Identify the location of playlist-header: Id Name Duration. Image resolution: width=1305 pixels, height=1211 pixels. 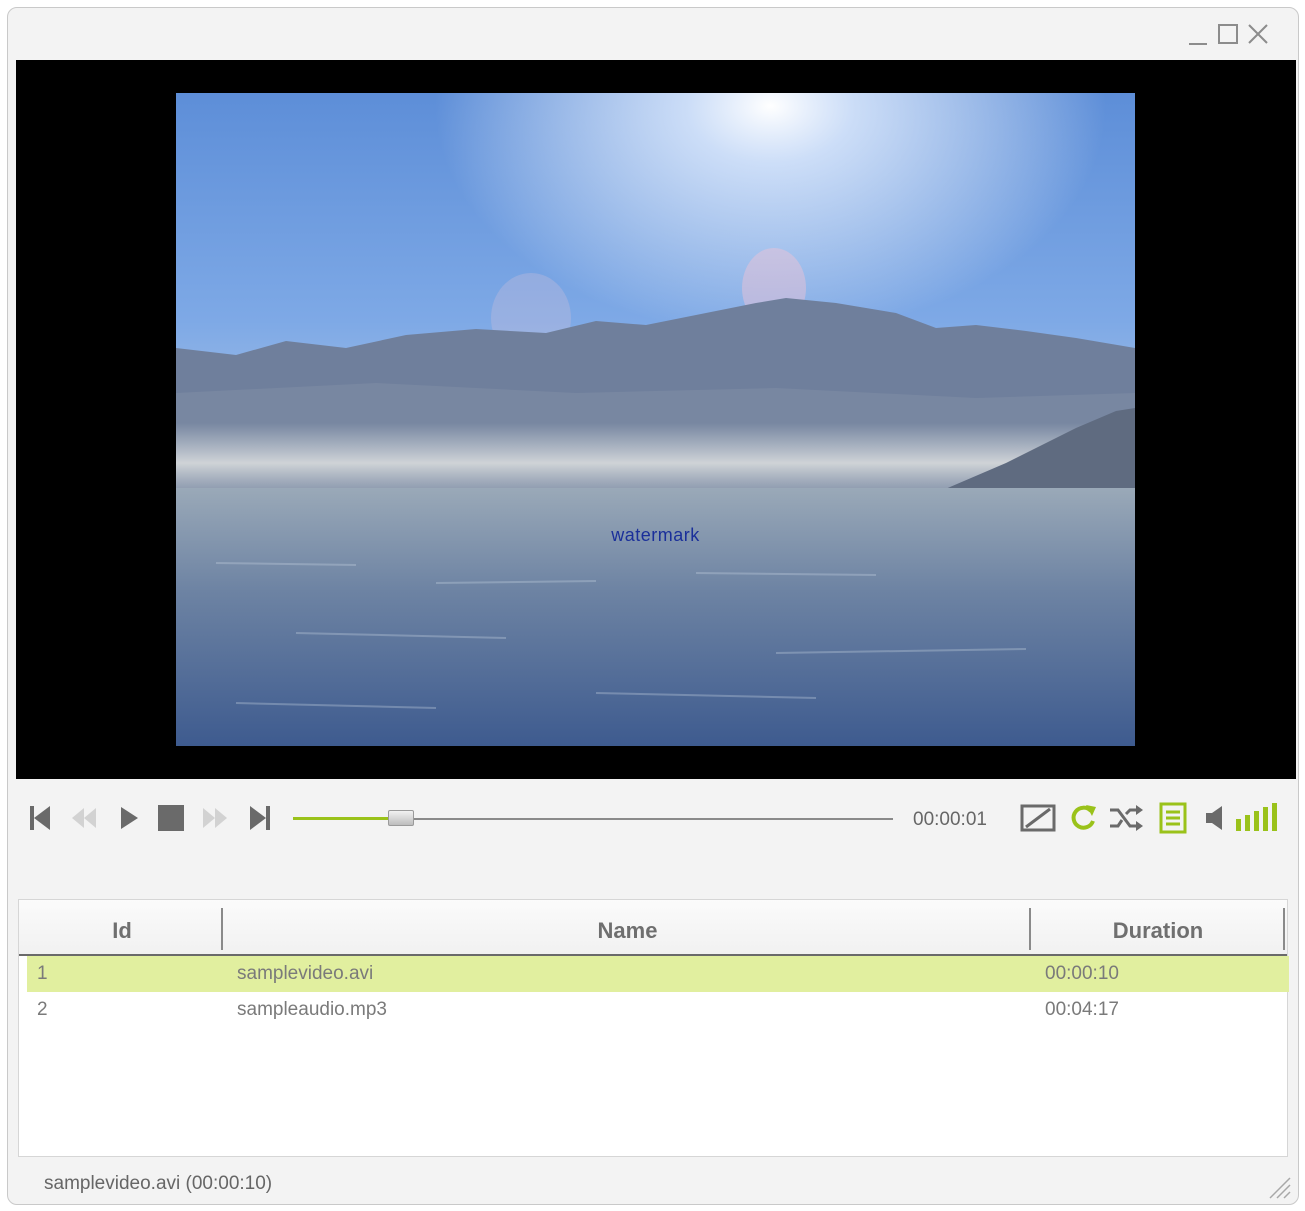
(653, 928).